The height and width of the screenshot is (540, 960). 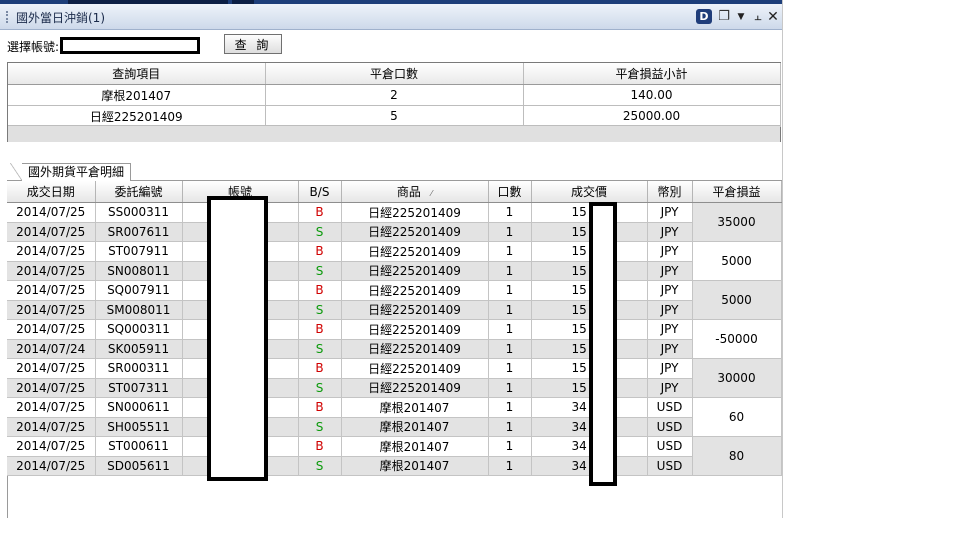 I want to click on title-bar: 國外當日沖銷(1) D ❐ ▼ ⫠ ✕, so click(x=391, y=17).